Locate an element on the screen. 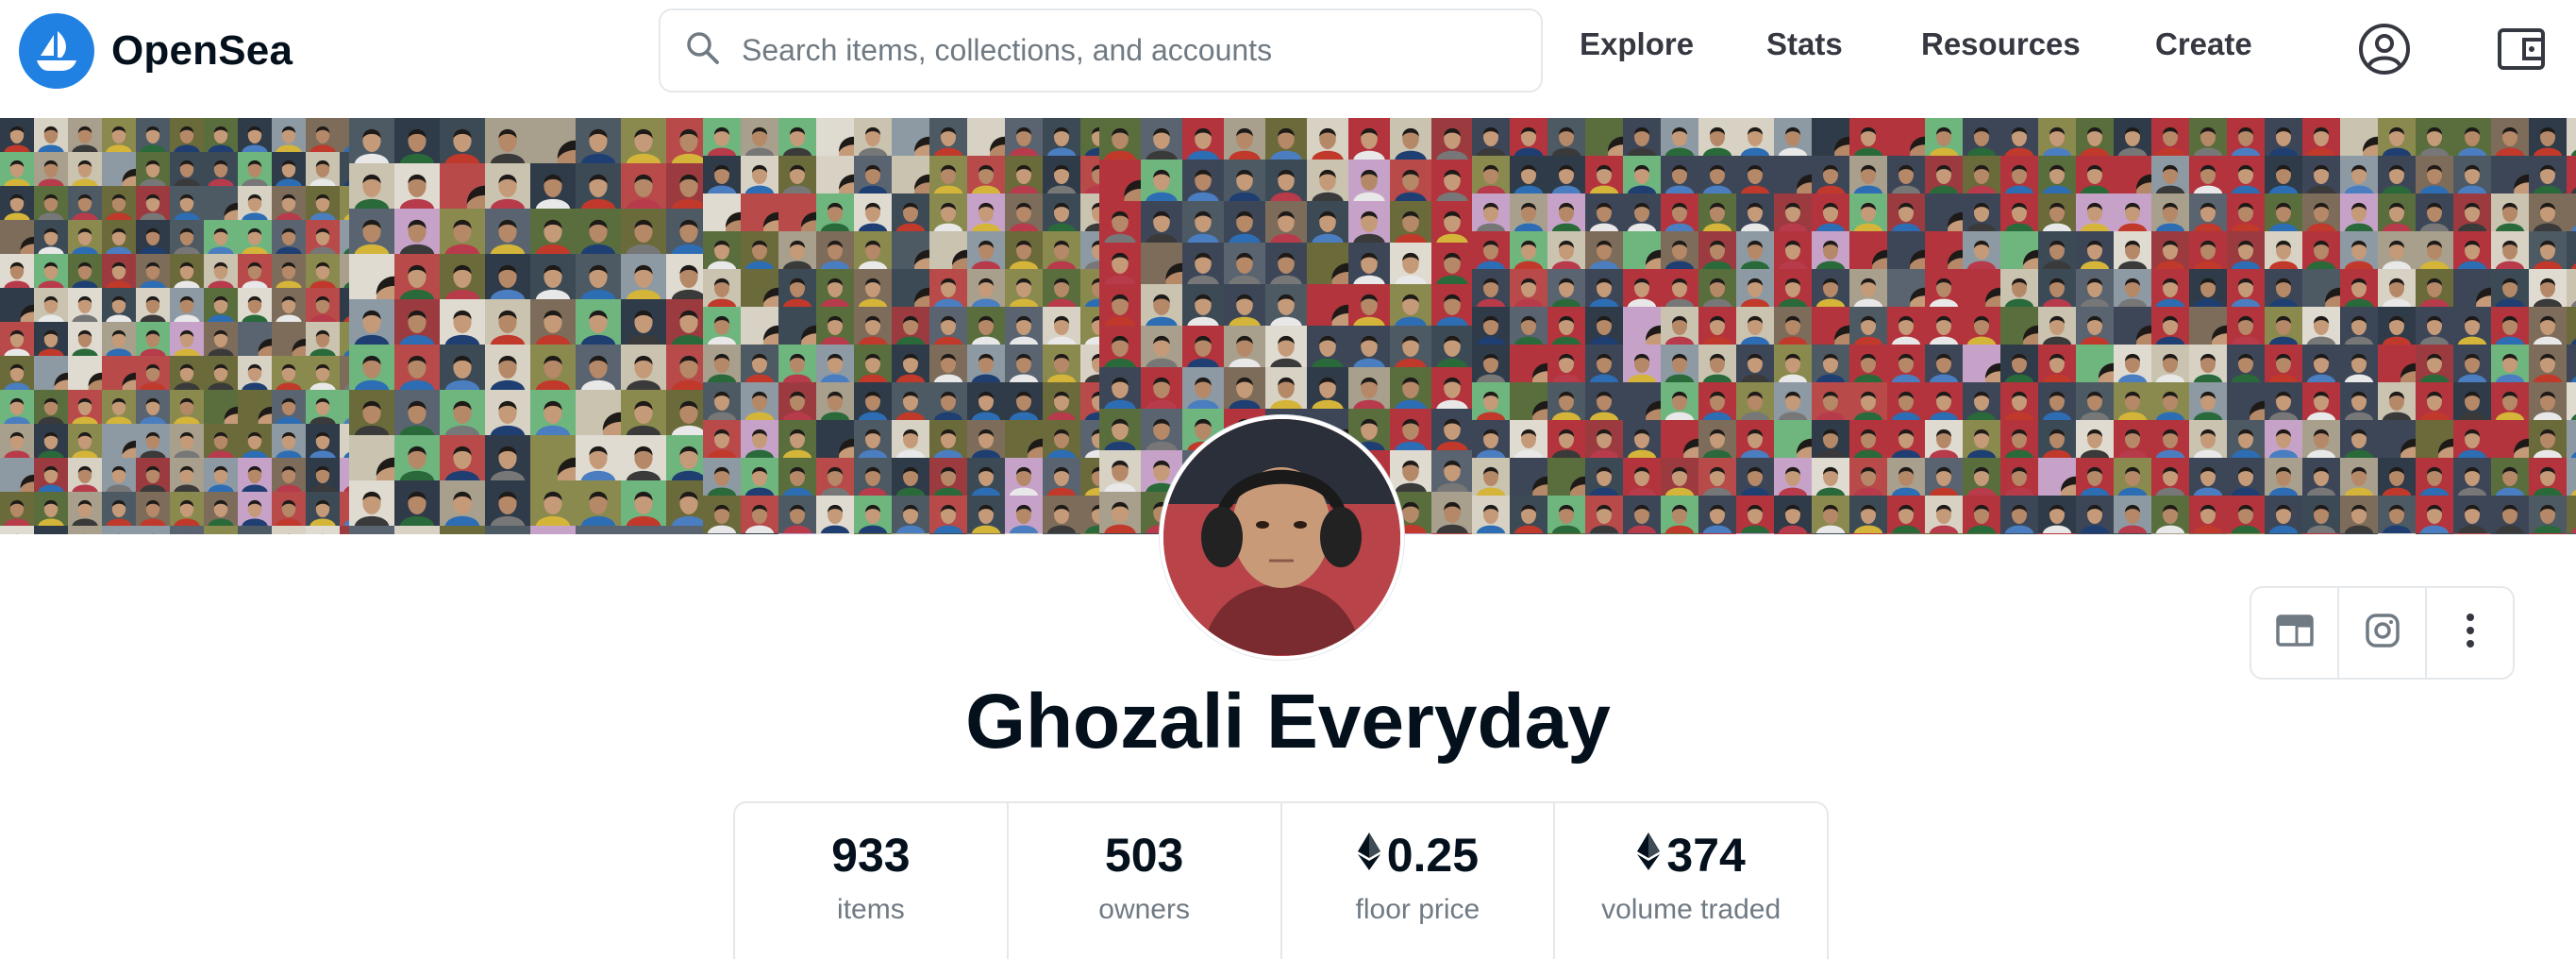  stat-items-label: items is located at coordinates (871, 909).